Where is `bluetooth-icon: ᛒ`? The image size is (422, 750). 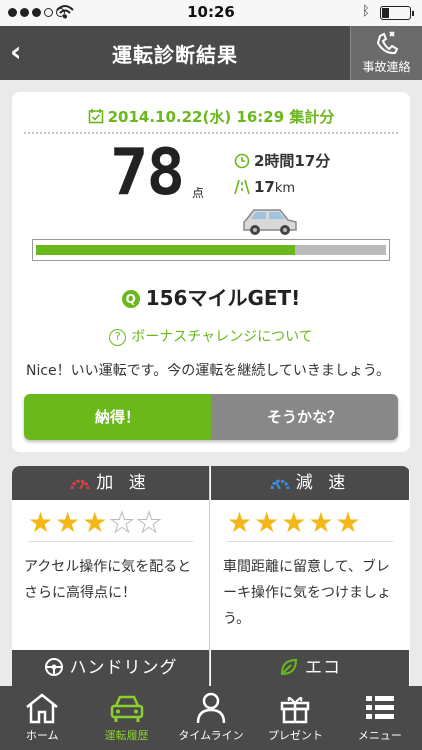 bluetooth-icon: ᛒ is located at coordinates (366, 11).